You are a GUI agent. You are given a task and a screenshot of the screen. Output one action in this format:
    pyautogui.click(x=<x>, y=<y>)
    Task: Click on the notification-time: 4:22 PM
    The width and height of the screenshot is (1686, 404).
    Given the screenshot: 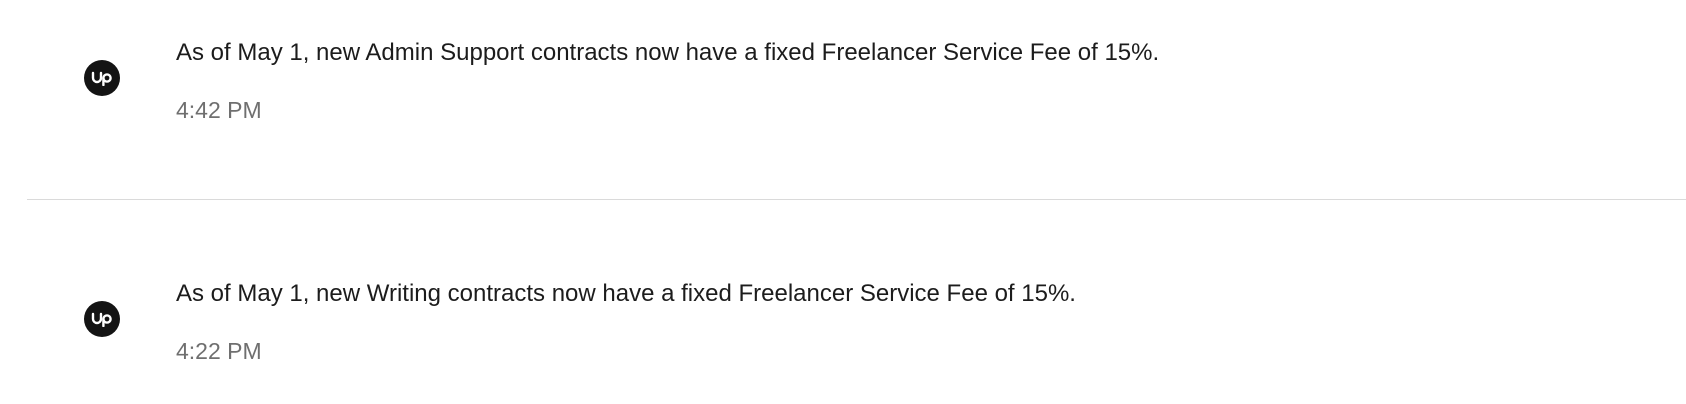 What is the action you would take?
    pyautogui.click(x=219, y=351)
    